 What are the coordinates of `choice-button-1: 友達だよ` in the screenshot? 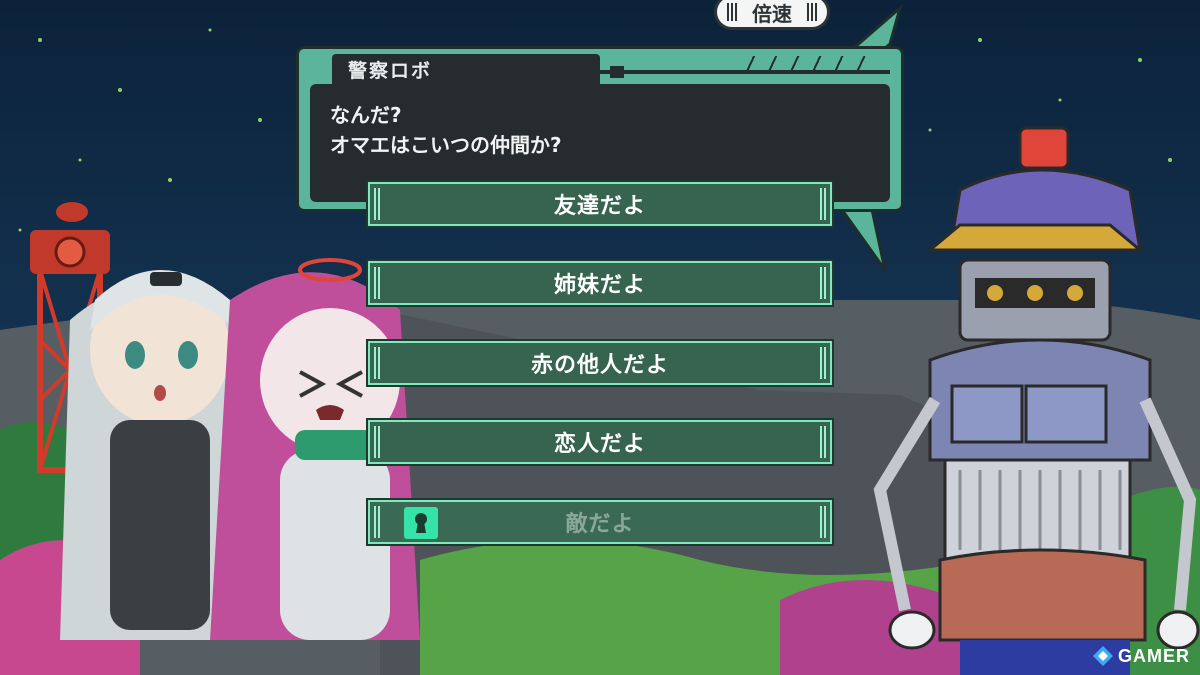 It's located at (600, 204).